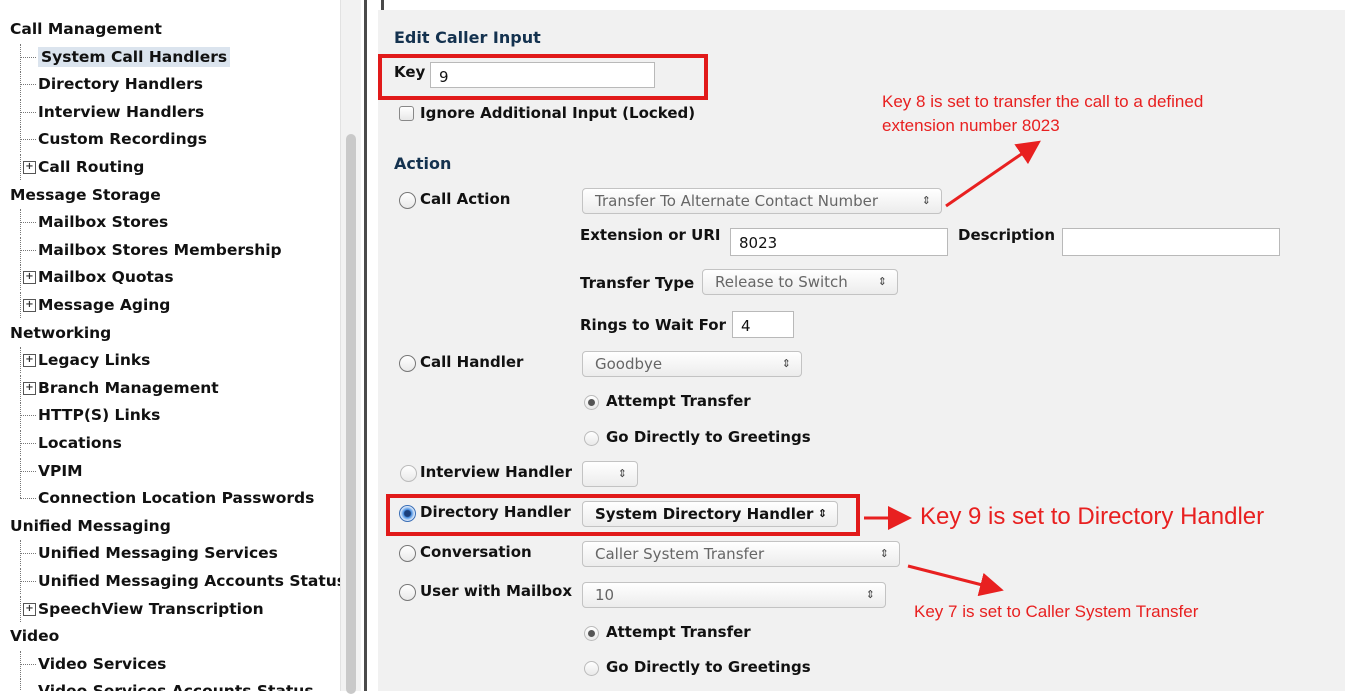 This screenshot has width=1345, height=694. I want to click on key7-annotation: Key 7 is set to Caller System Transfer, so click(1056, 611).